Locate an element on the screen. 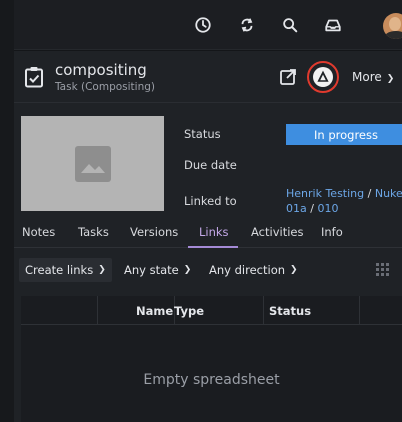 Image resolution: width=402 pixels, height=422 pixels. more-menu-button: More ❯ is located at coordinates (373, 77).